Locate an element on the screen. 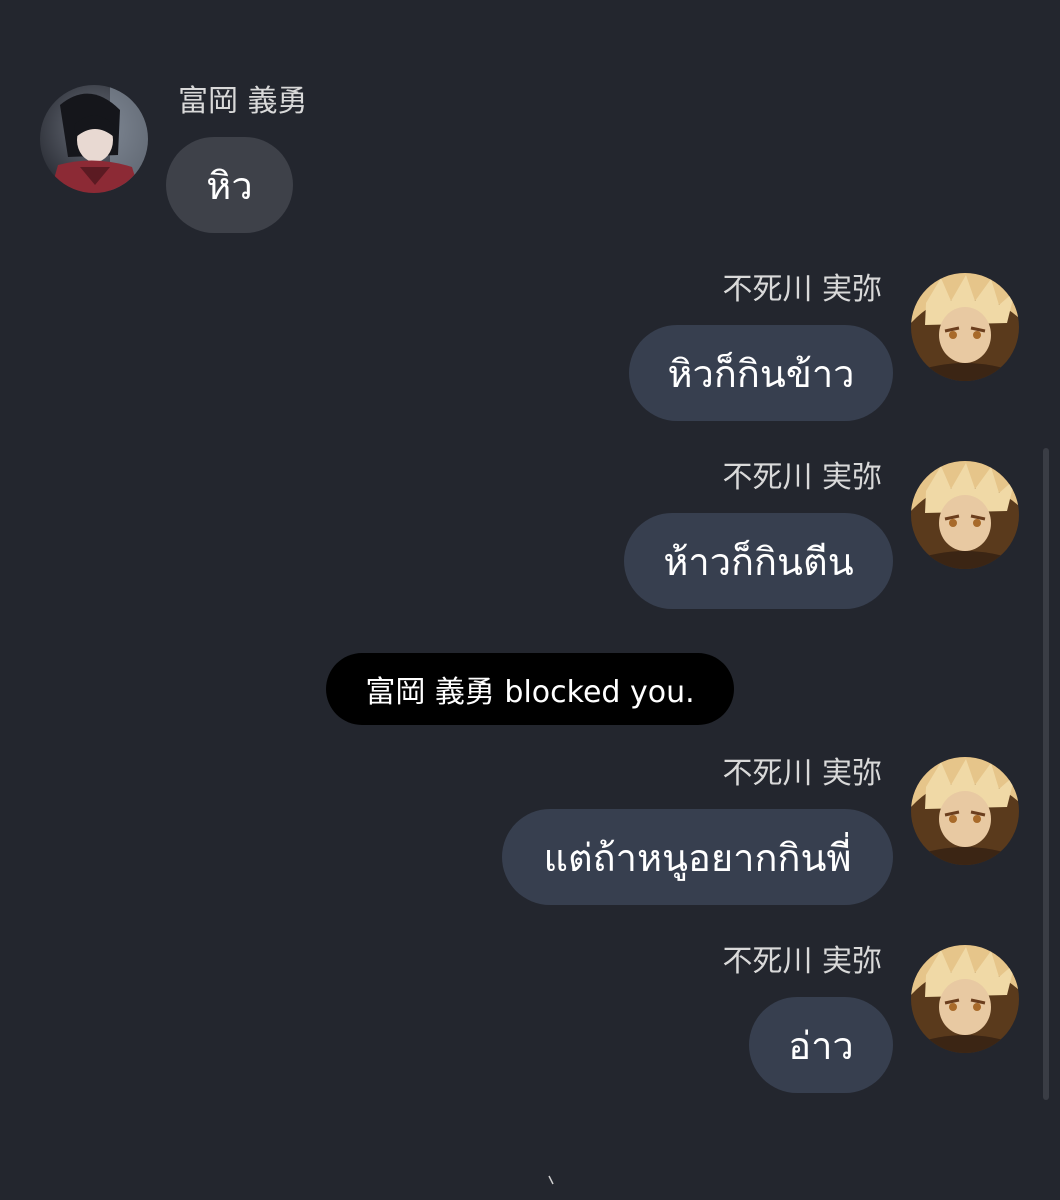 The width and height of the screenshot is (1060, 1200). message-bubble: หิว is located at coordinates (229, 185).